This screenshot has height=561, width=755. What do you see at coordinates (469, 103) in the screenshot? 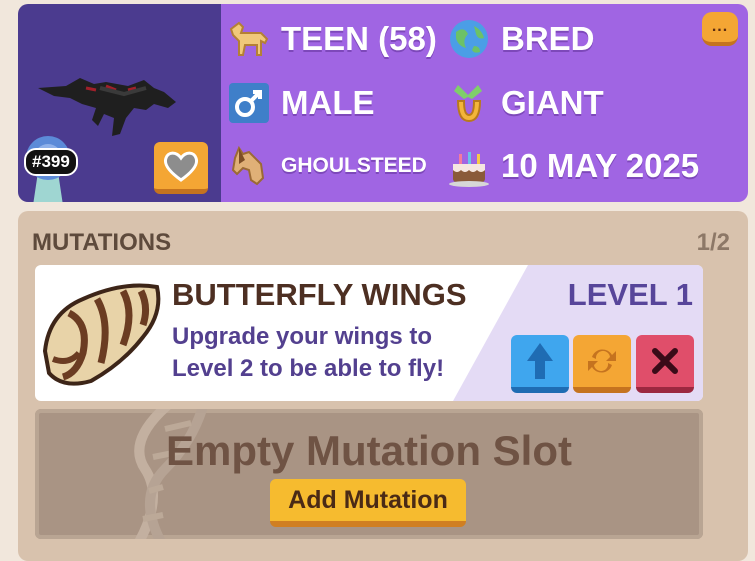
I see `horseshoe-icon` at bounding box center [469, 103].